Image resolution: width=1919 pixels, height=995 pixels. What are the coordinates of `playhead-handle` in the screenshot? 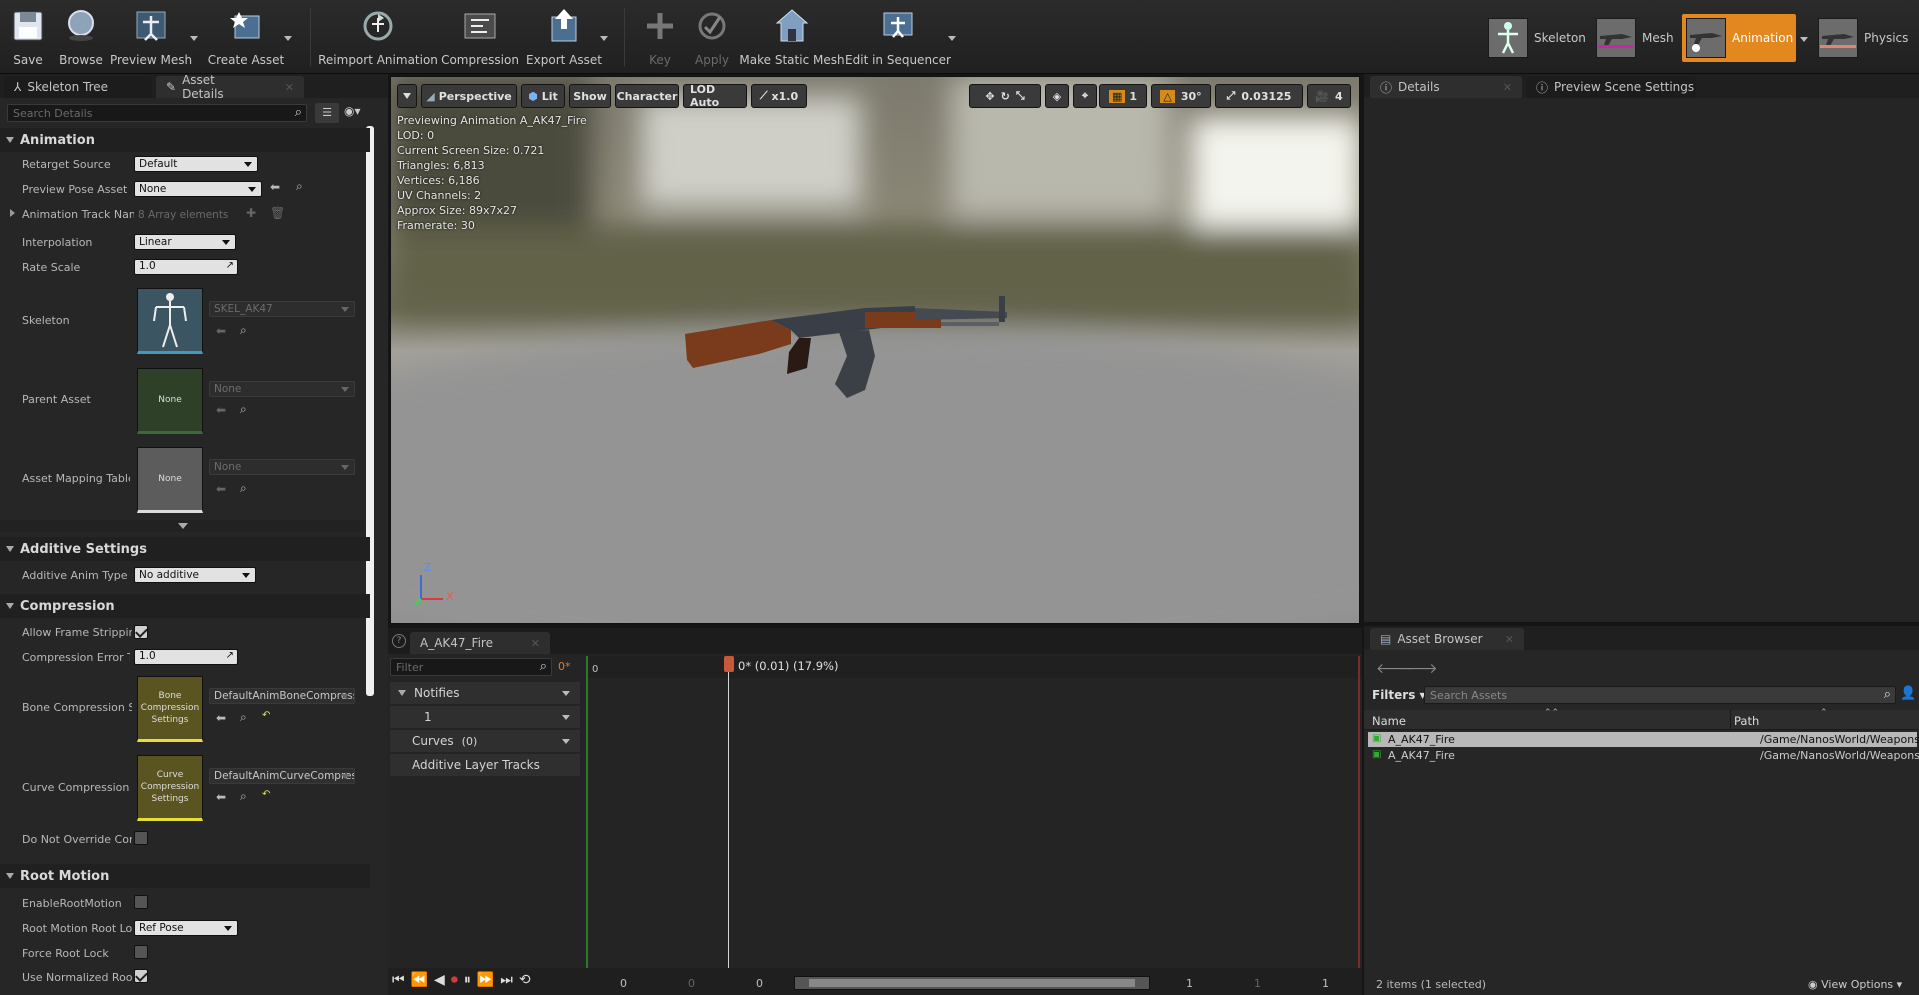 It's located at (729, 664).